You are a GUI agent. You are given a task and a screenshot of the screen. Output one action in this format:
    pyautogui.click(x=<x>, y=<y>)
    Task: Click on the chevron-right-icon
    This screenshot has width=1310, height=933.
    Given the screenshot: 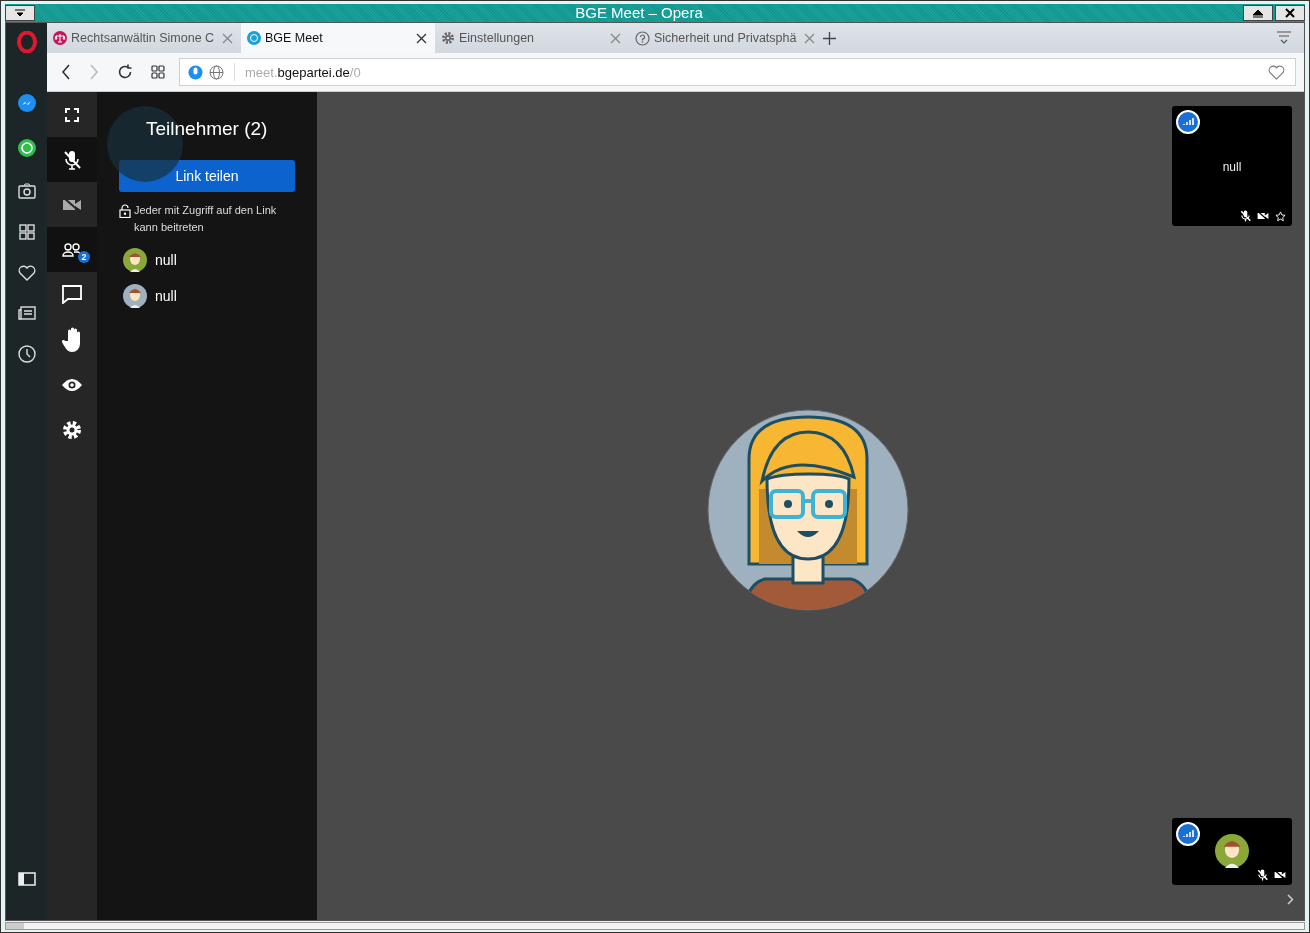 What is the action you would take?
    pyautogui.click(x=1290, y=899)
    